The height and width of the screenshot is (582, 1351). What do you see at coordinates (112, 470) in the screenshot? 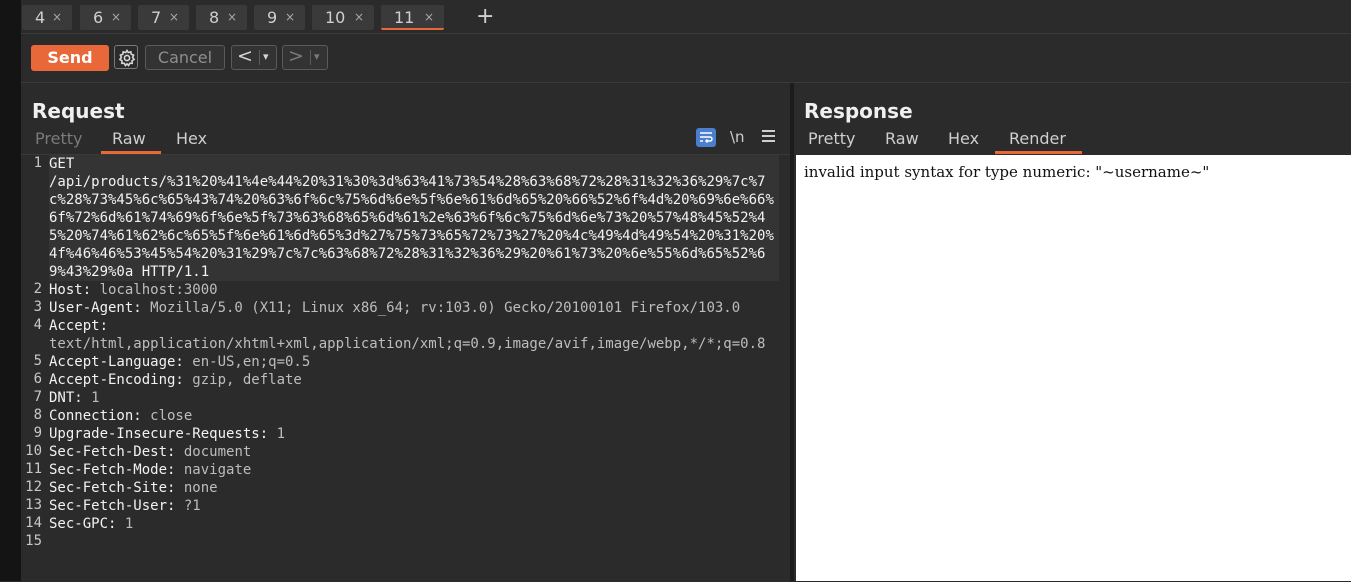
I see `header-key: Sec-Fetch-Mode:` at bounding box center [112, 470].